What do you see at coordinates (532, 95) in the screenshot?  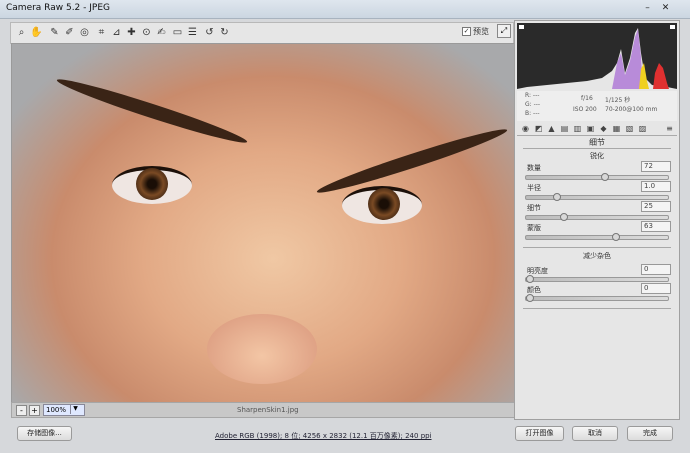 I see `rgb-r: R: ---` at bounding box center [532, 95].